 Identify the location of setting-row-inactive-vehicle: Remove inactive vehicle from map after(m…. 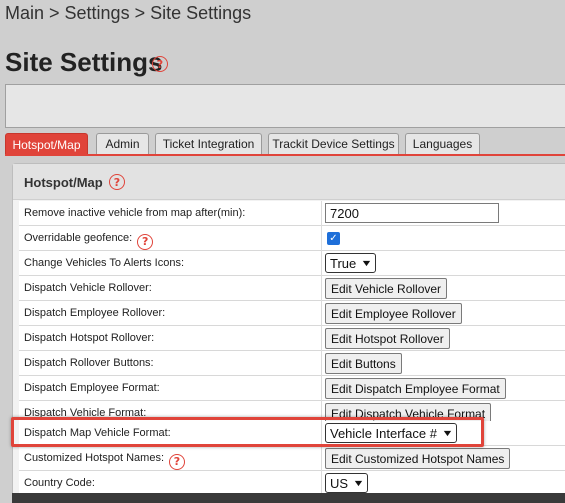
(292, 213).